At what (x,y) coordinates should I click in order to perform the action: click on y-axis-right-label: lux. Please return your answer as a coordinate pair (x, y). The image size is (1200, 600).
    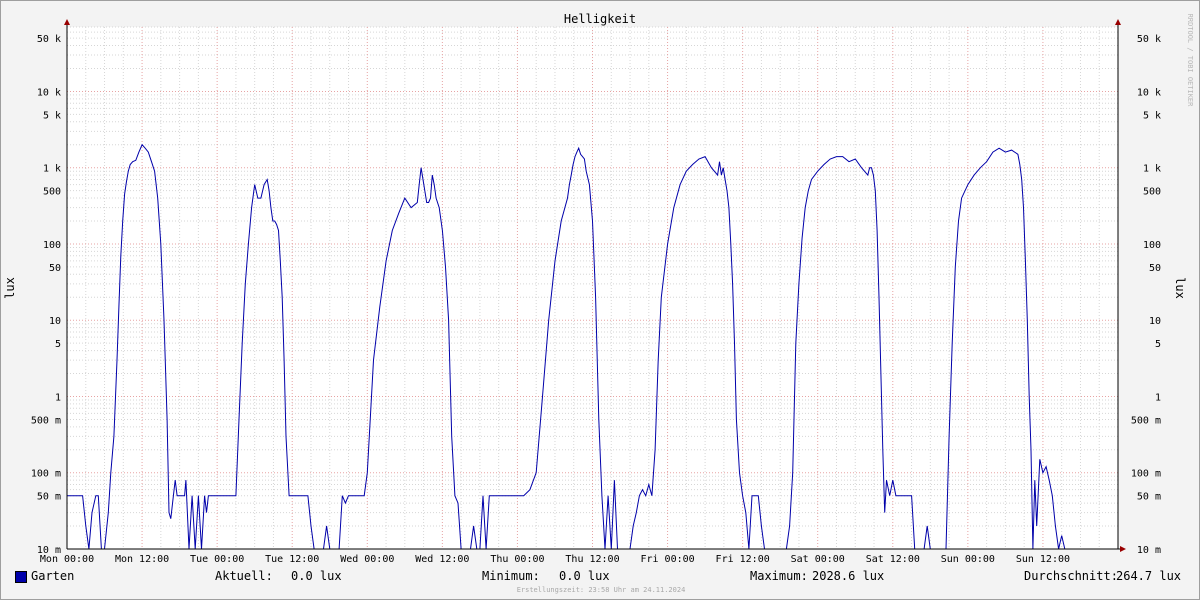
    Looking at the image, I should click on (1180, 288).